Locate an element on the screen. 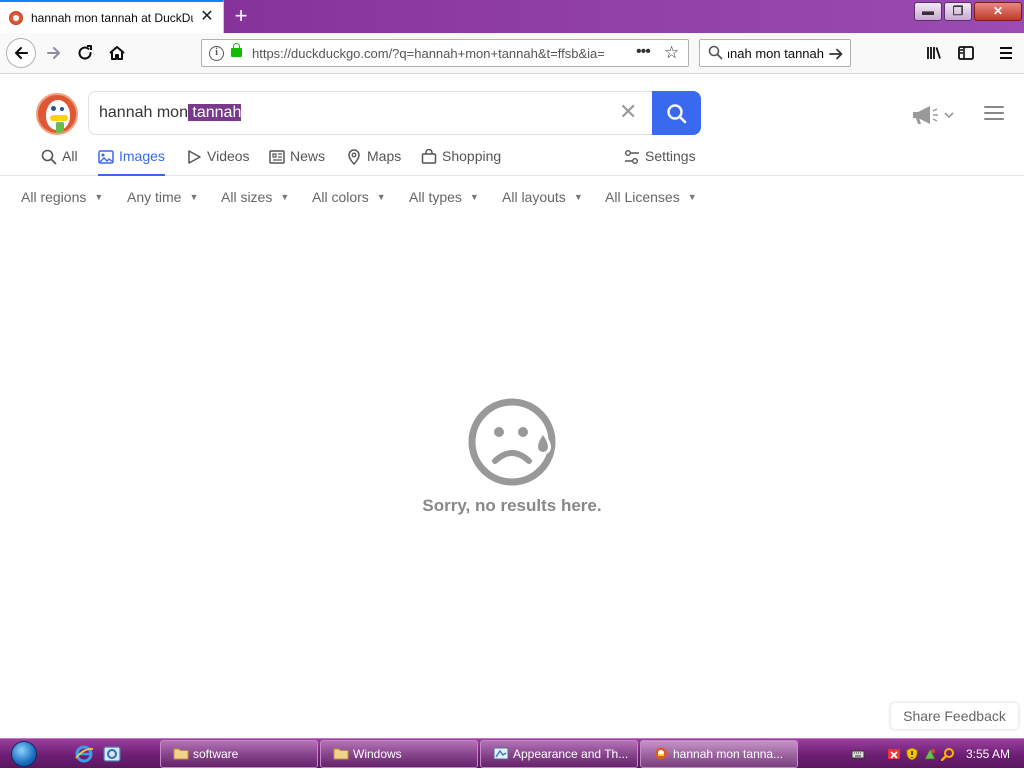 The width and height of the screenshot is (1024, 769). search-icon is located at coordinates (715, 54).